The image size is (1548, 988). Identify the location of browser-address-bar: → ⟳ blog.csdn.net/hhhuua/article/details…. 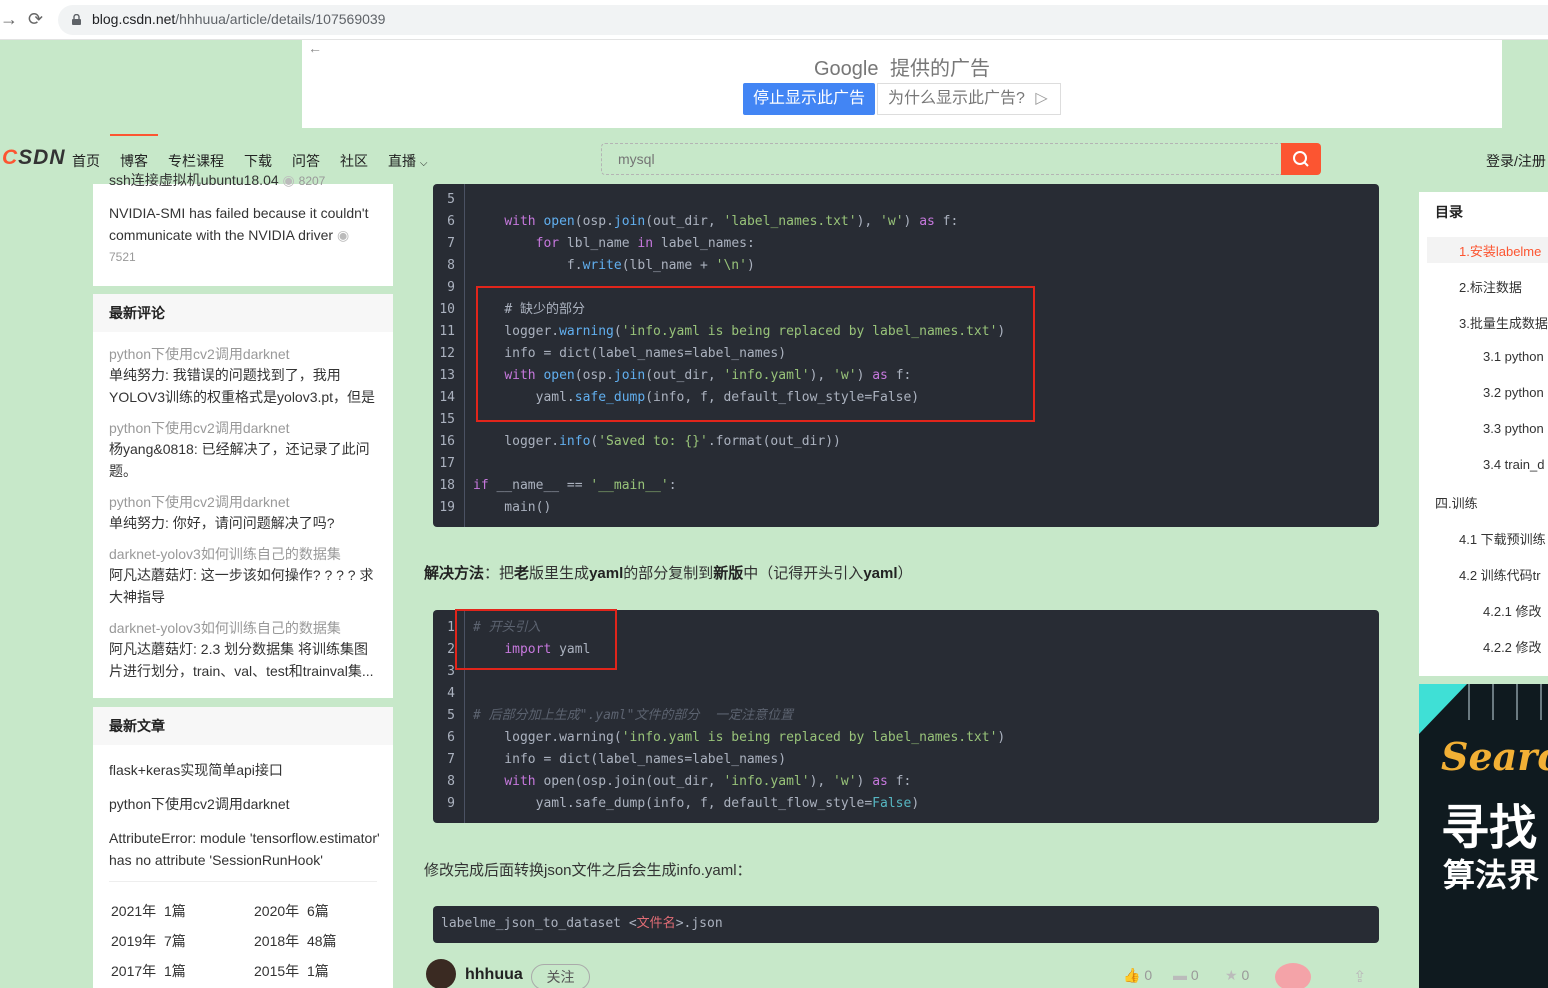
(774, 20).